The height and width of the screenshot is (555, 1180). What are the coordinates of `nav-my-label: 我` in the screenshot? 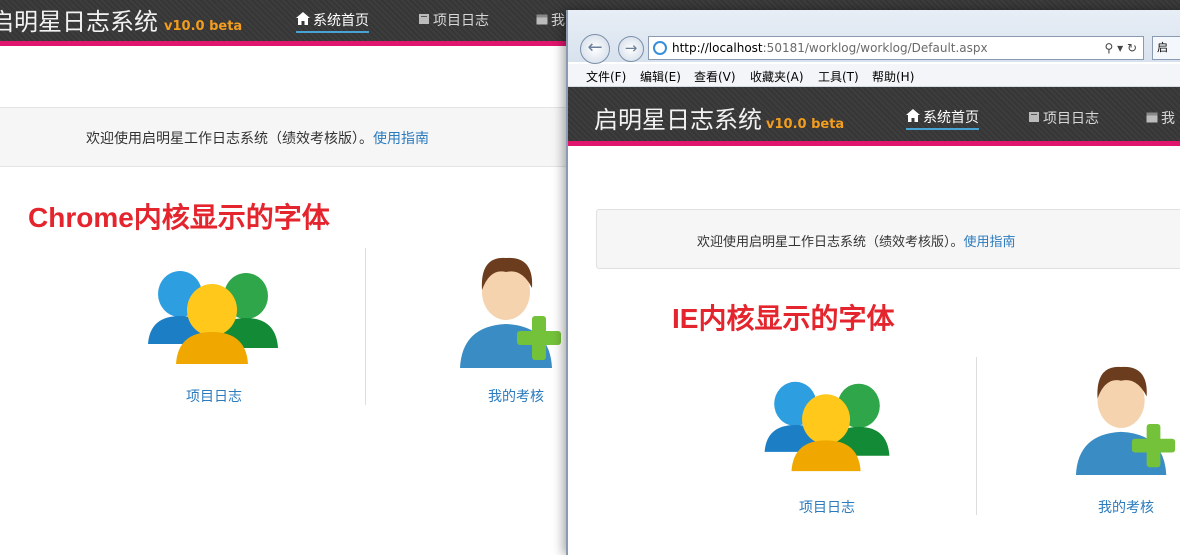 It's located at (558, 21).